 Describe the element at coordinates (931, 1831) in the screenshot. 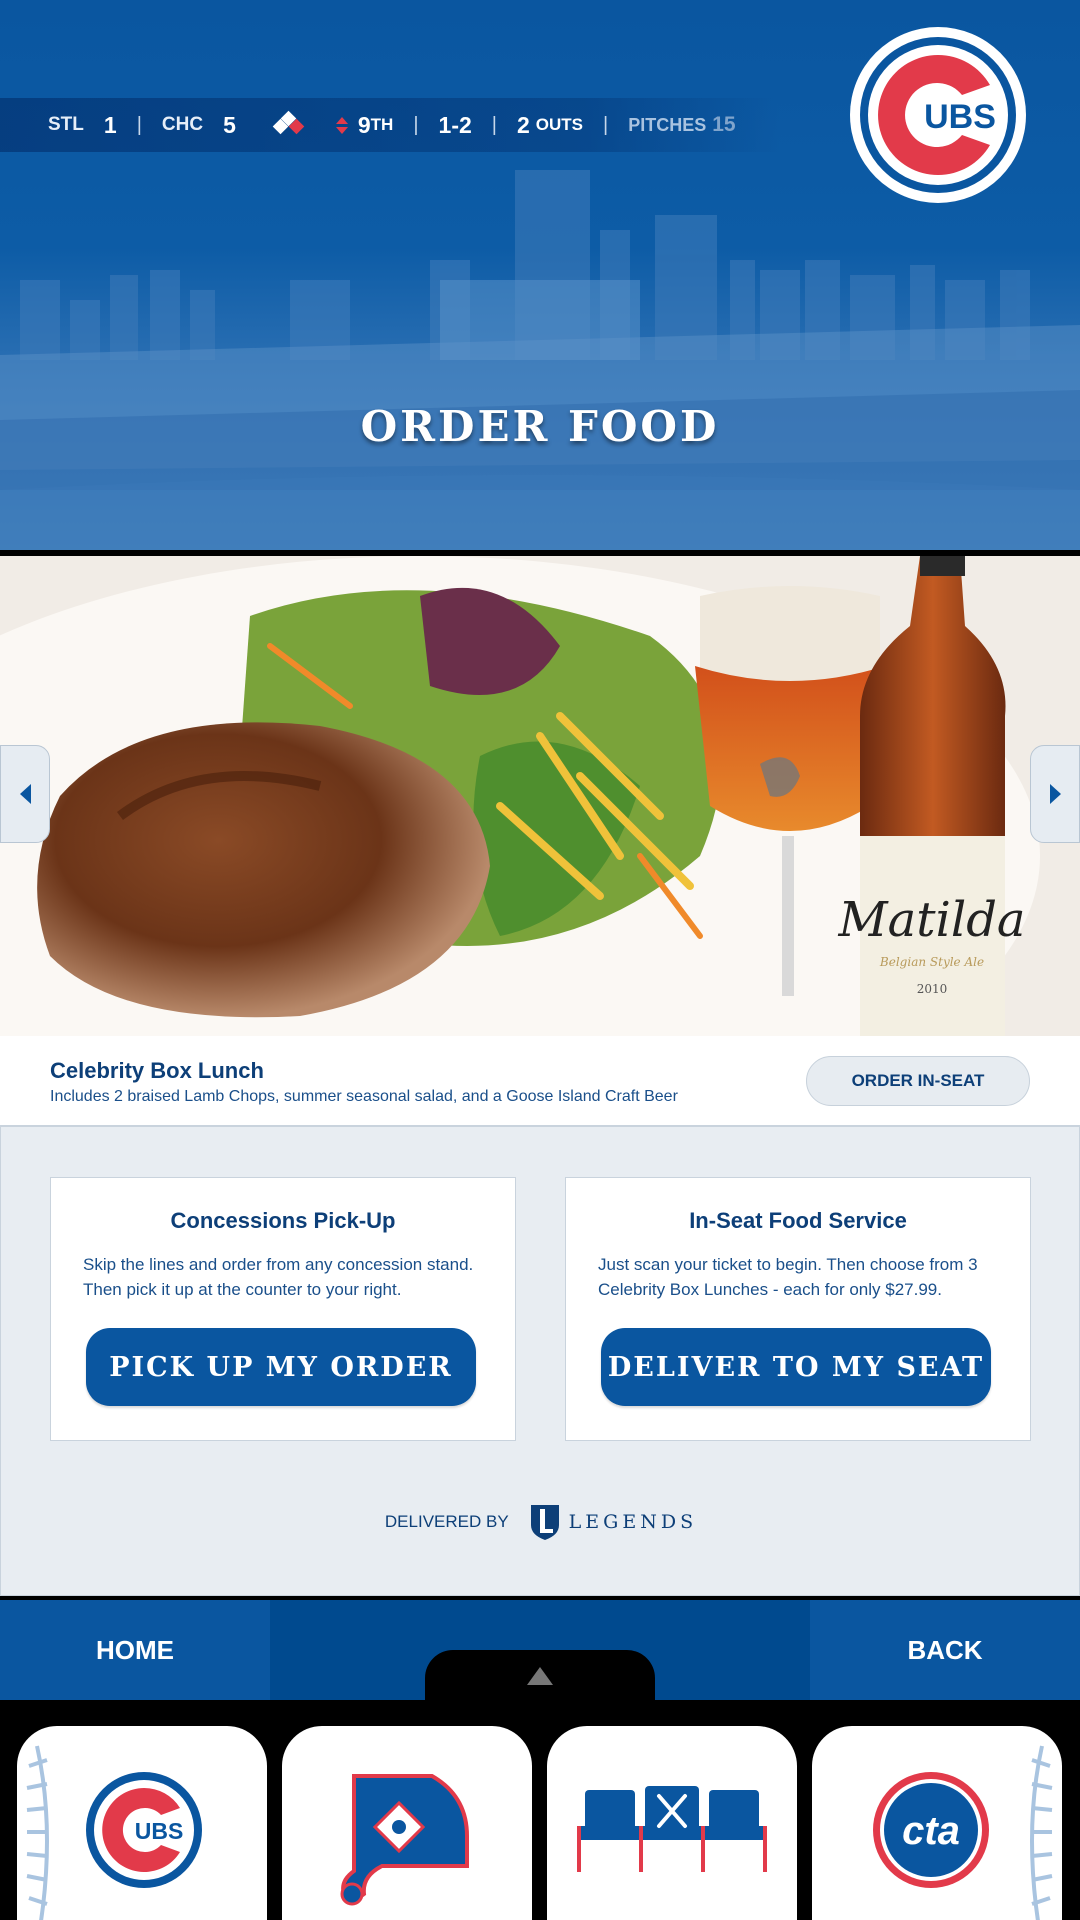

I see `tile-cta-text: cta` at that location.